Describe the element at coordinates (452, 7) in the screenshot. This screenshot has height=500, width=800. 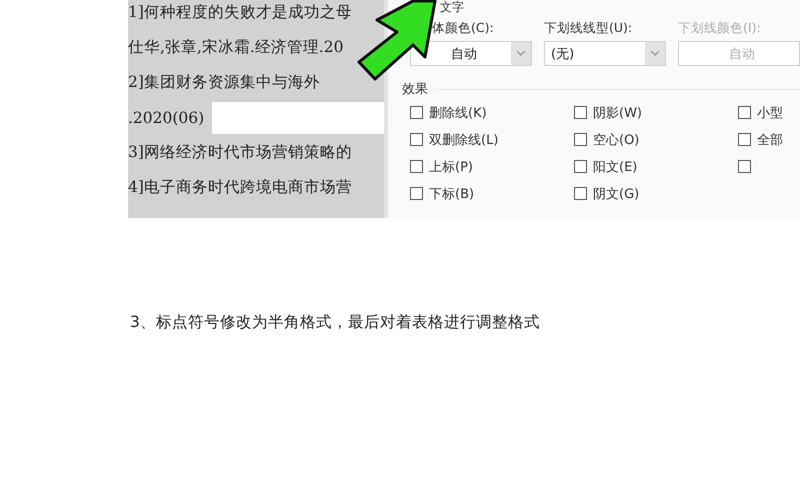
I see `section-title: 文字` at that location.